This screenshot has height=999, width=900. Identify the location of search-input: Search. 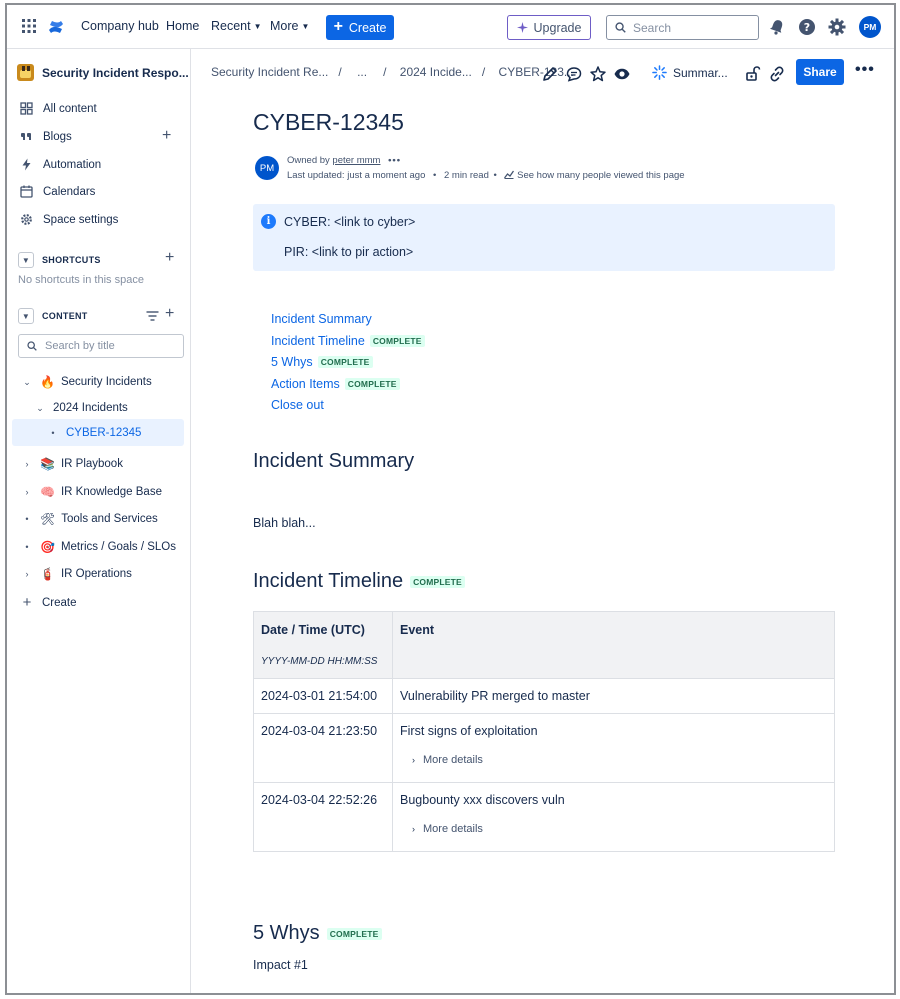
(682, 27).